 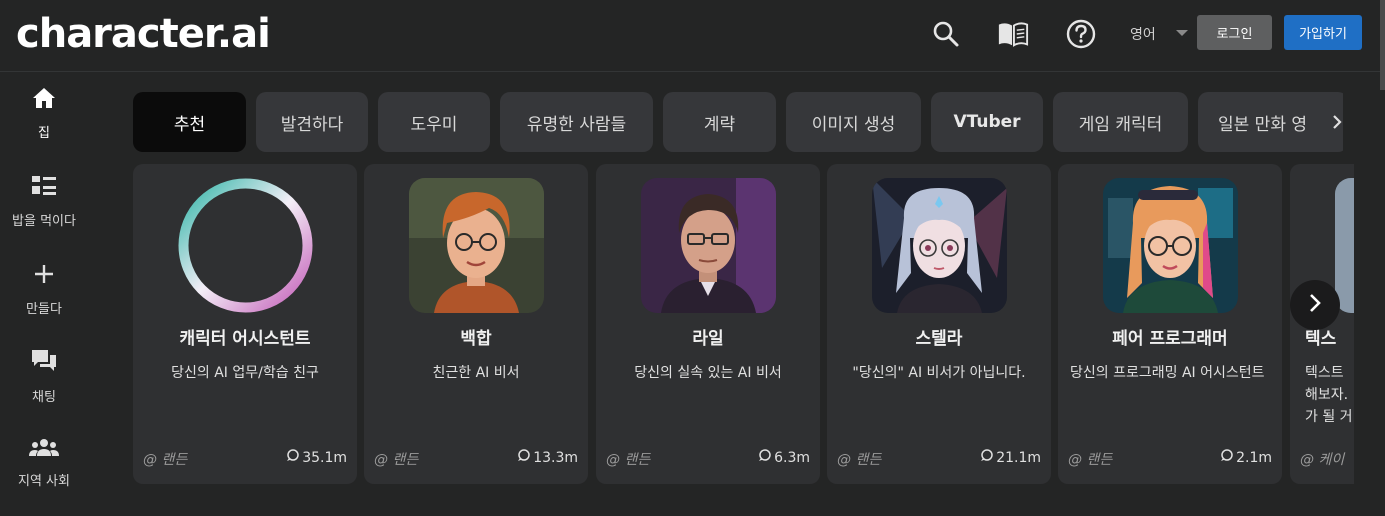 I want to click on character-card: 백합 친근한 AI 비서 @ 랜든 13.3m, so click(x=476, y=324).